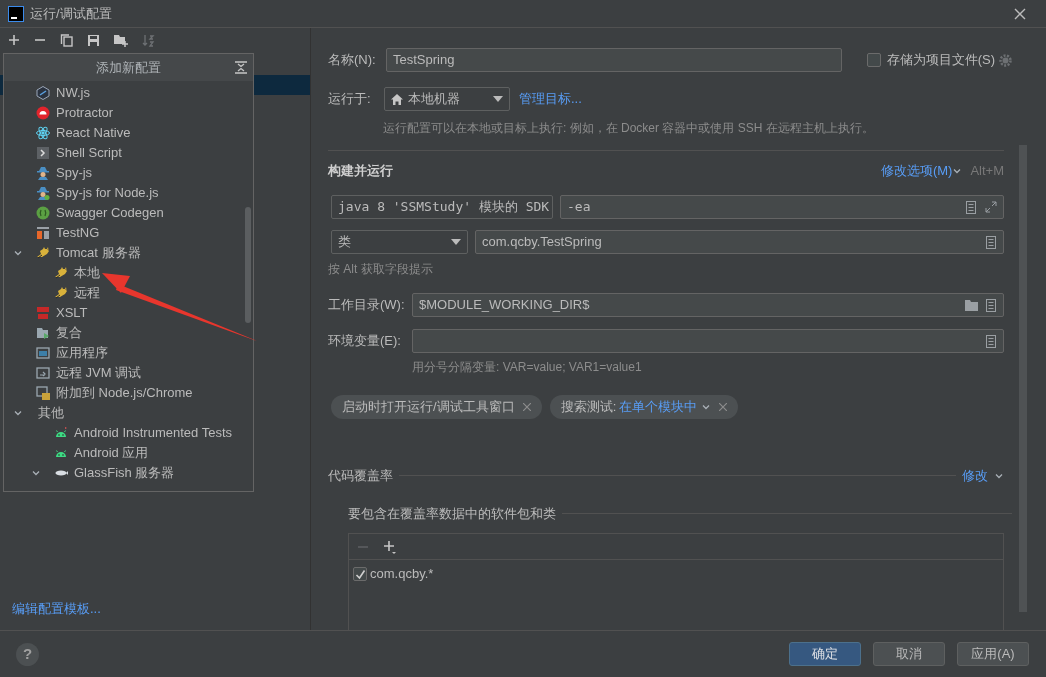 The image size is (1046, 677). What do you see at coordinates (61, 433) in the screenshot?
I see `android-icon` at bounding box center [61, 433].